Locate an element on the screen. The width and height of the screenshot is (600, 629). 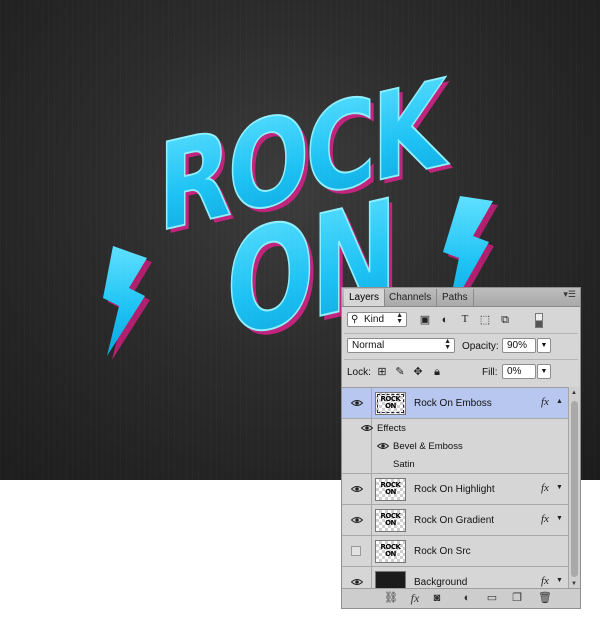
lock-row: Lock: ⊞ ✎ ✥ 🔒︎ Fill: 0% ▼ is located at coordinates (461, 372).